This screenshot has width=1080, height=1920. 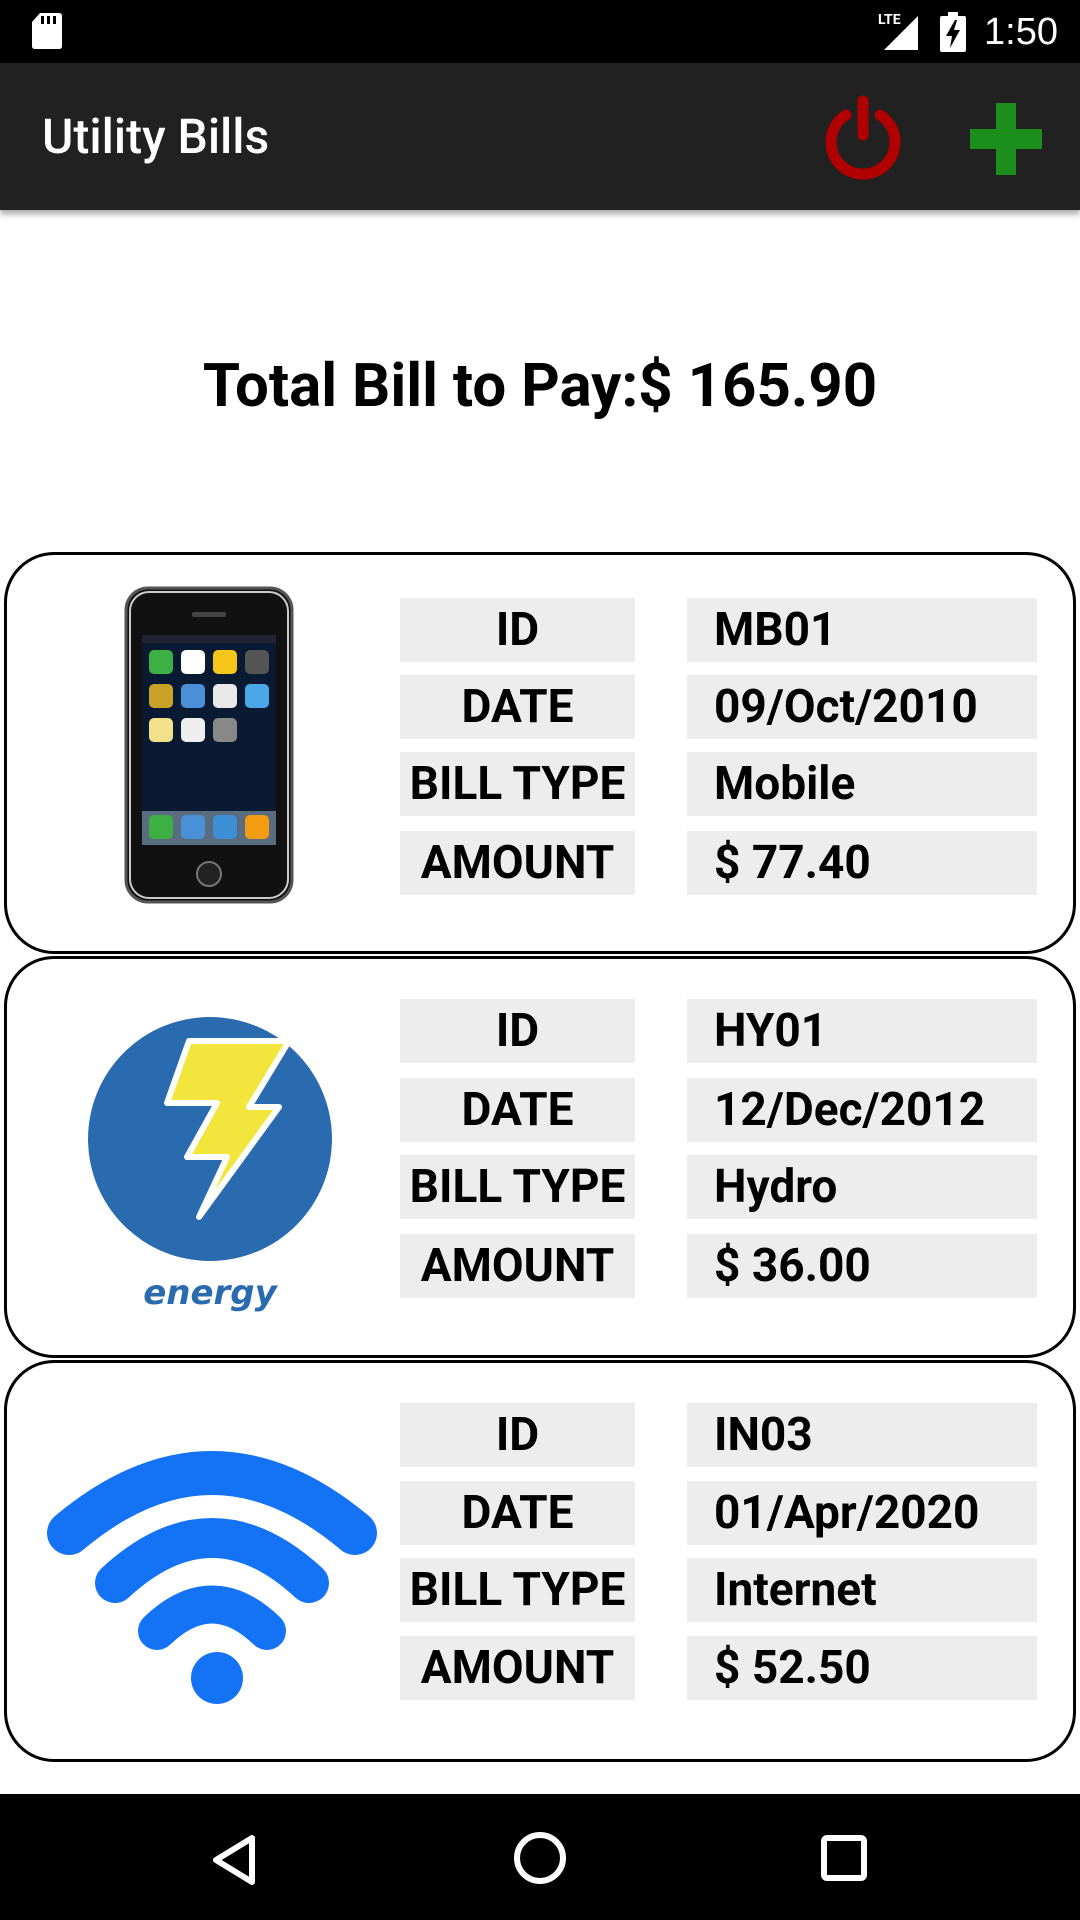 I want to click on clock: 1:50, so click(x=1021, y=31).